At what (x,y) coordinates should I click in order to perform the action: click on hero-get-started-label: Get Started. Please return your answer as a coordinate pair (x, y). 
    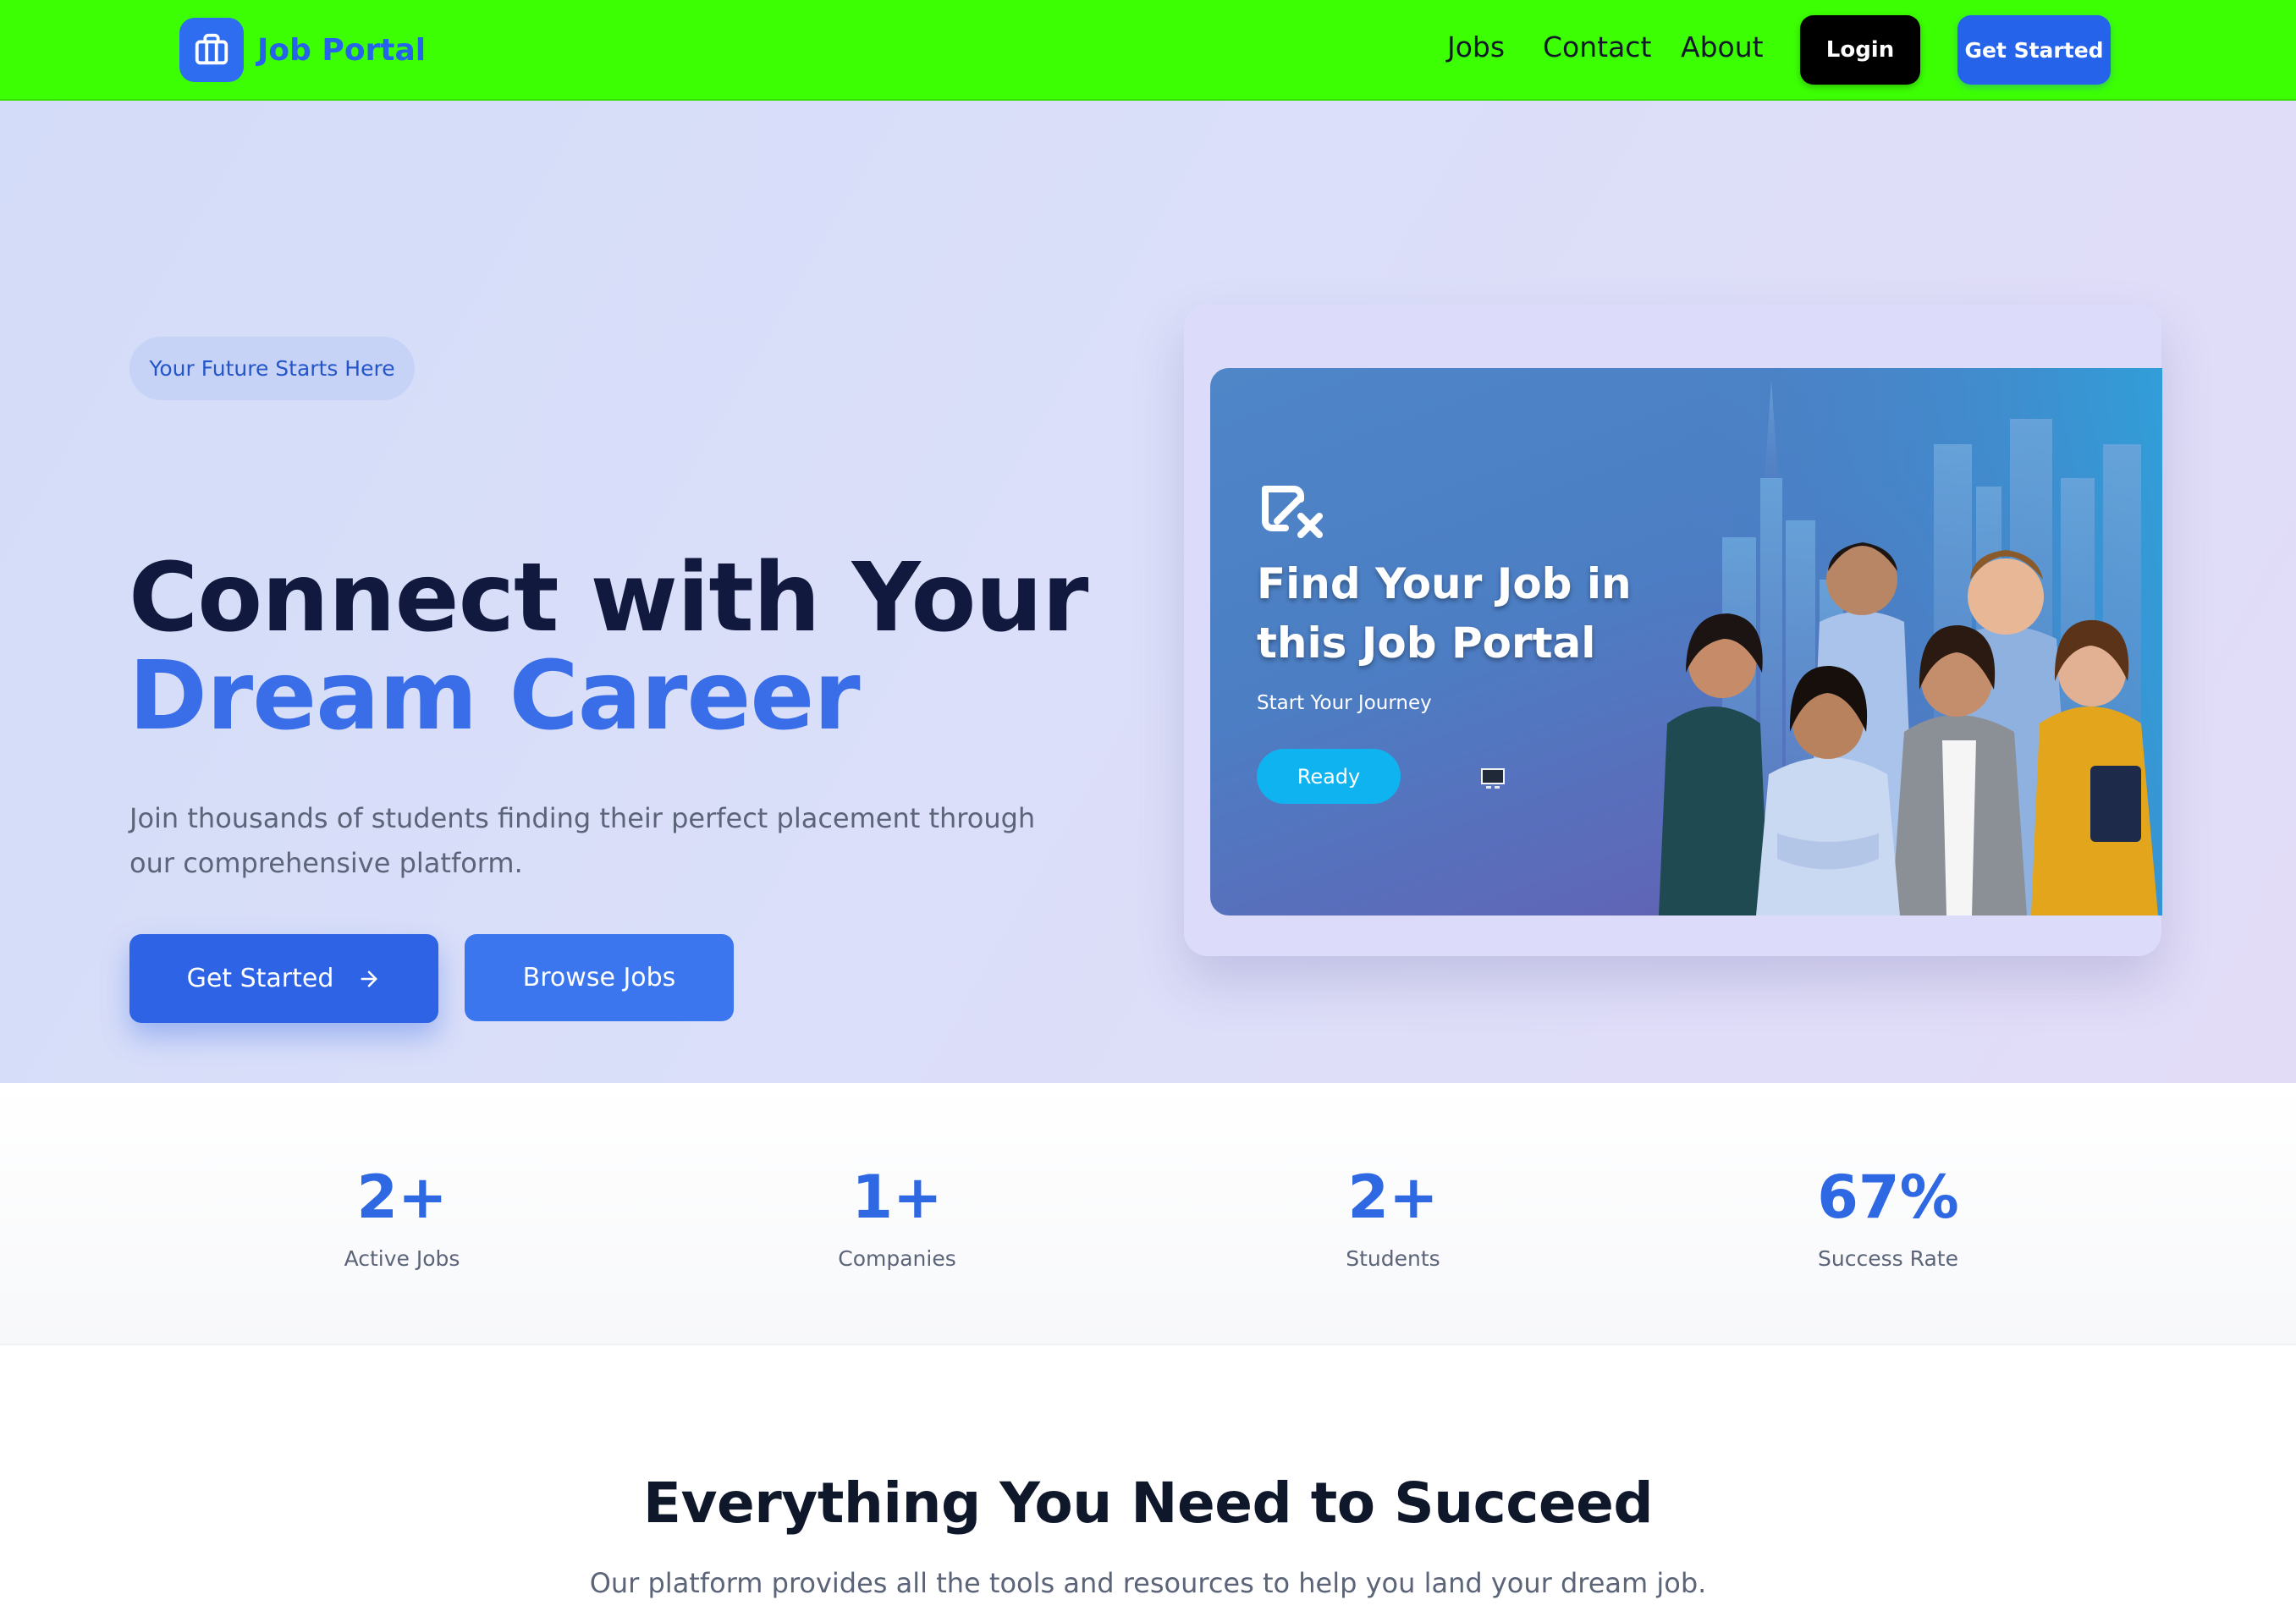
    Looking at the image, I should click on (260, 979).